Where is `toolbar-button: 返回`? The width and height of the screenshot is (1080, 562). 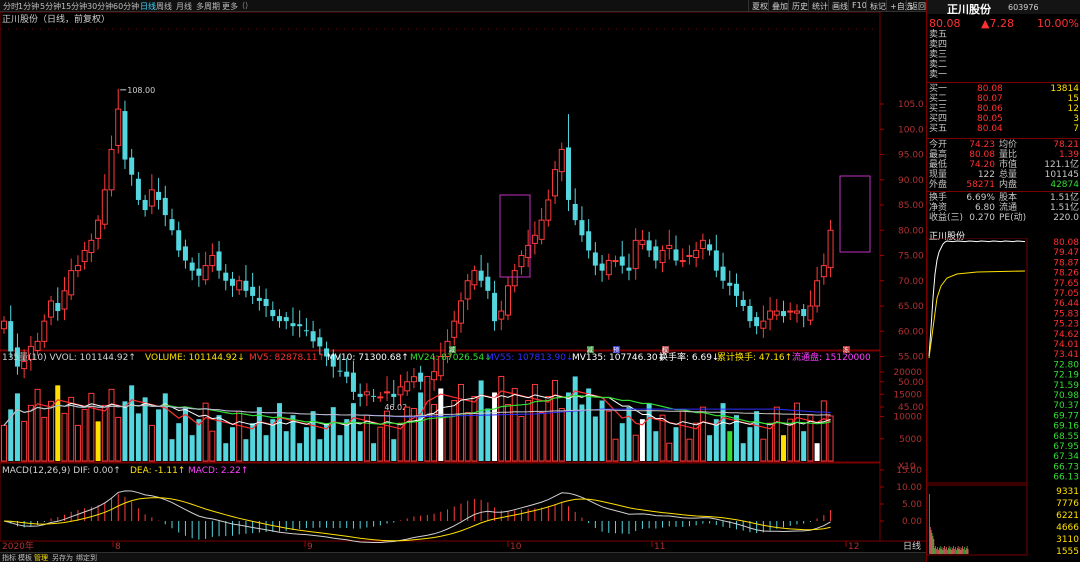
toolbar-button: 返回 is located at coordinates (917, 5).